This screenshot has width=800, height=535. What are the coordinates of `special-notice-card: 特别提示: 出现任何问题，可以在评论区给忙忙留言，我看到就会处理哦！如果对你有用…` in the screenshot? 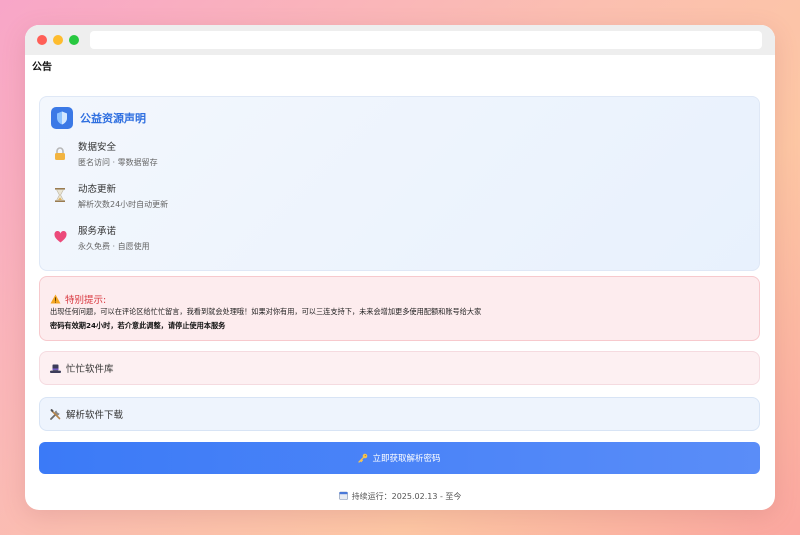 It's located at (399, 308).